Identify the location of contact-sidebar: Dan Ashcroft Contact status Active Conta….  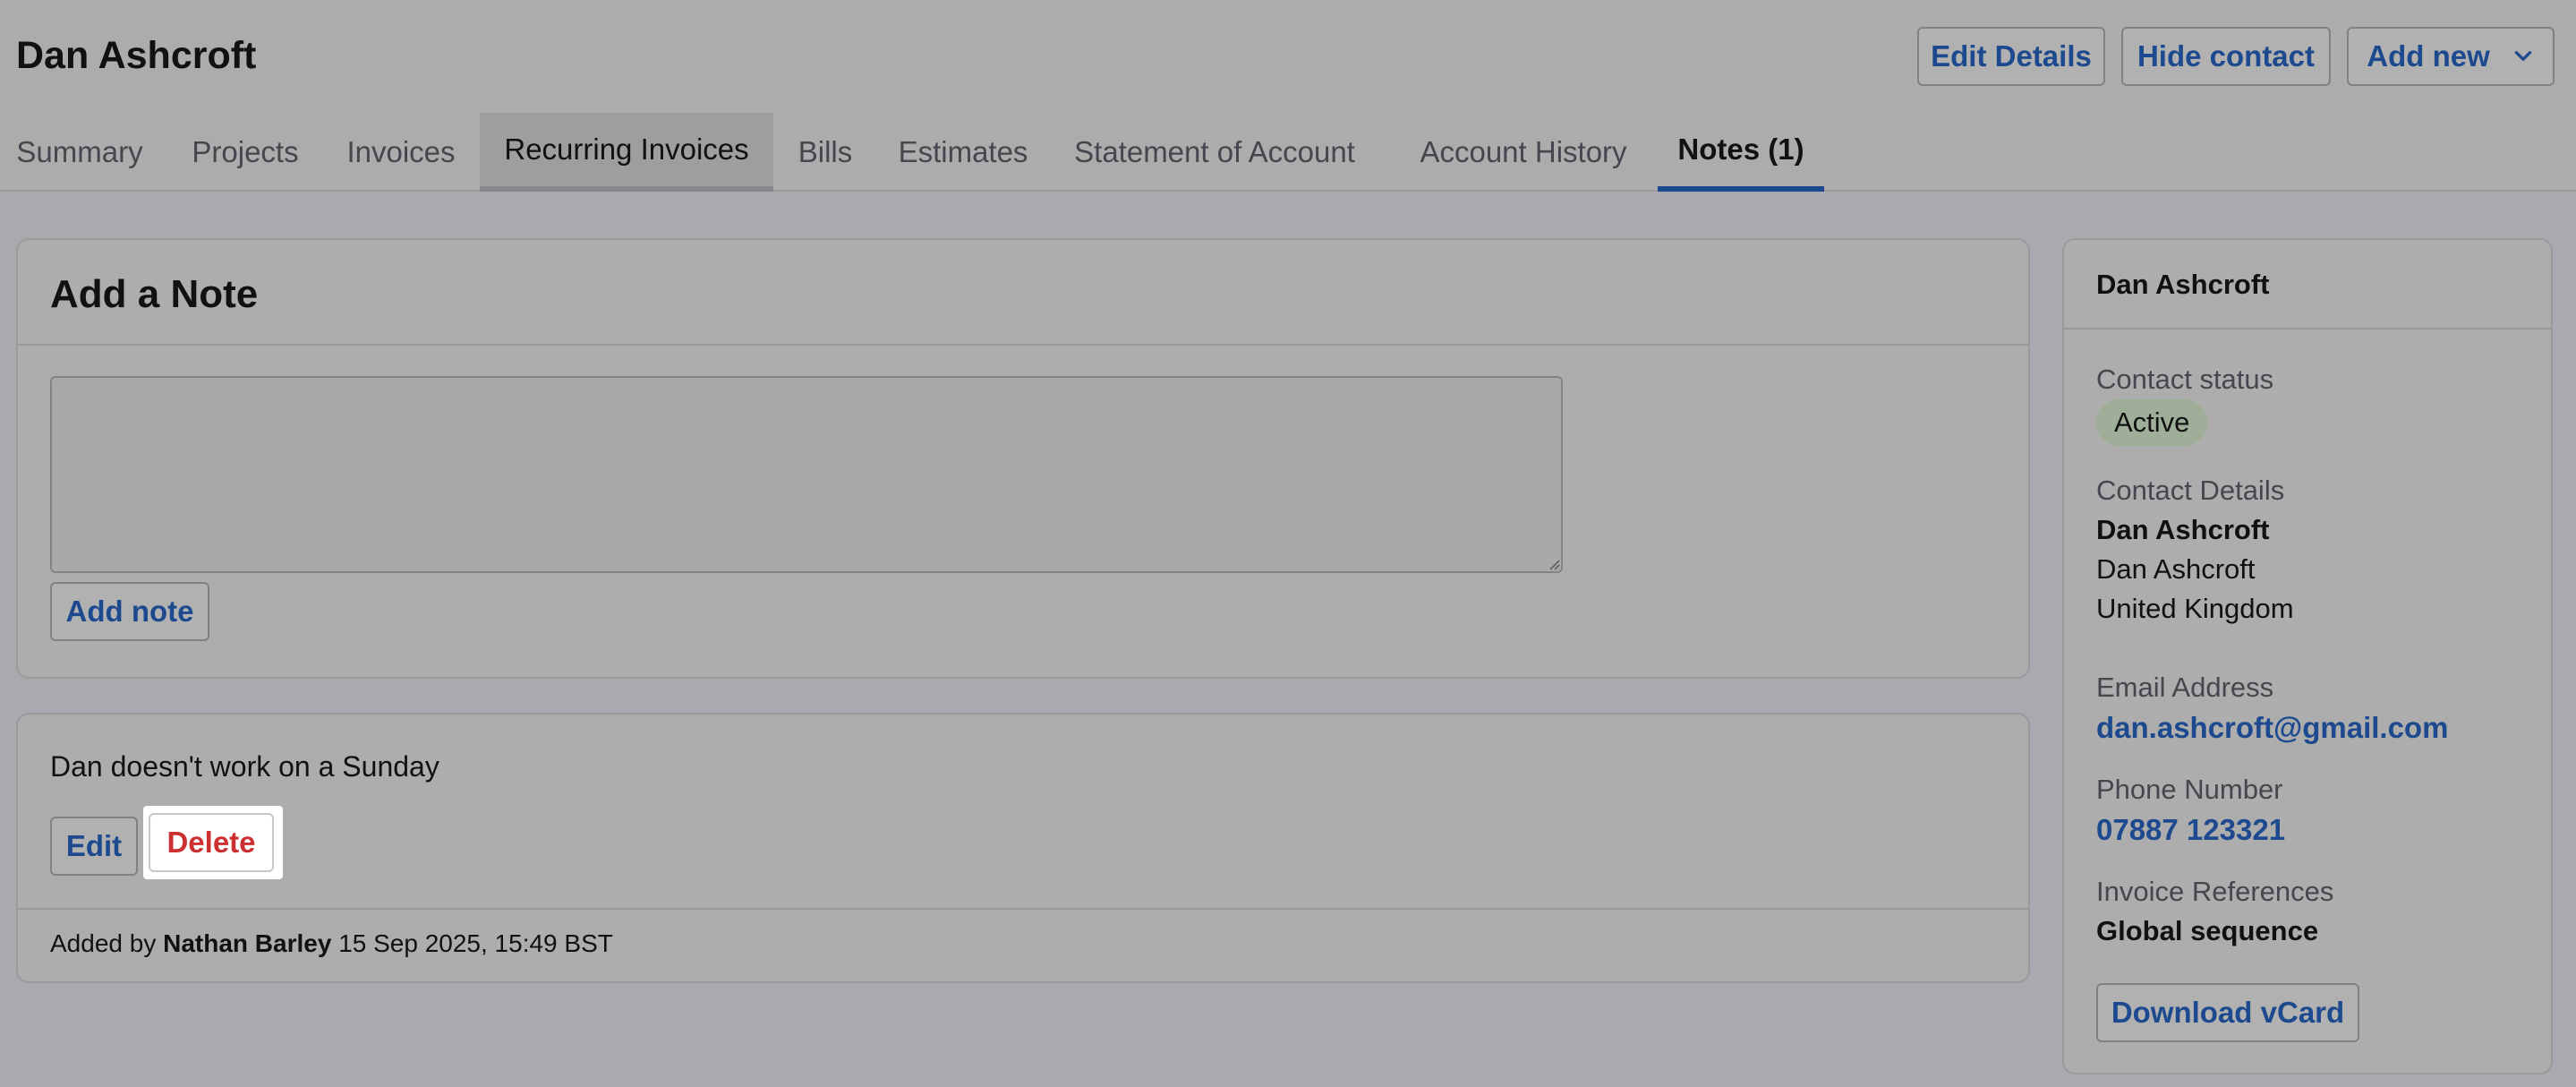
(2307, 656).